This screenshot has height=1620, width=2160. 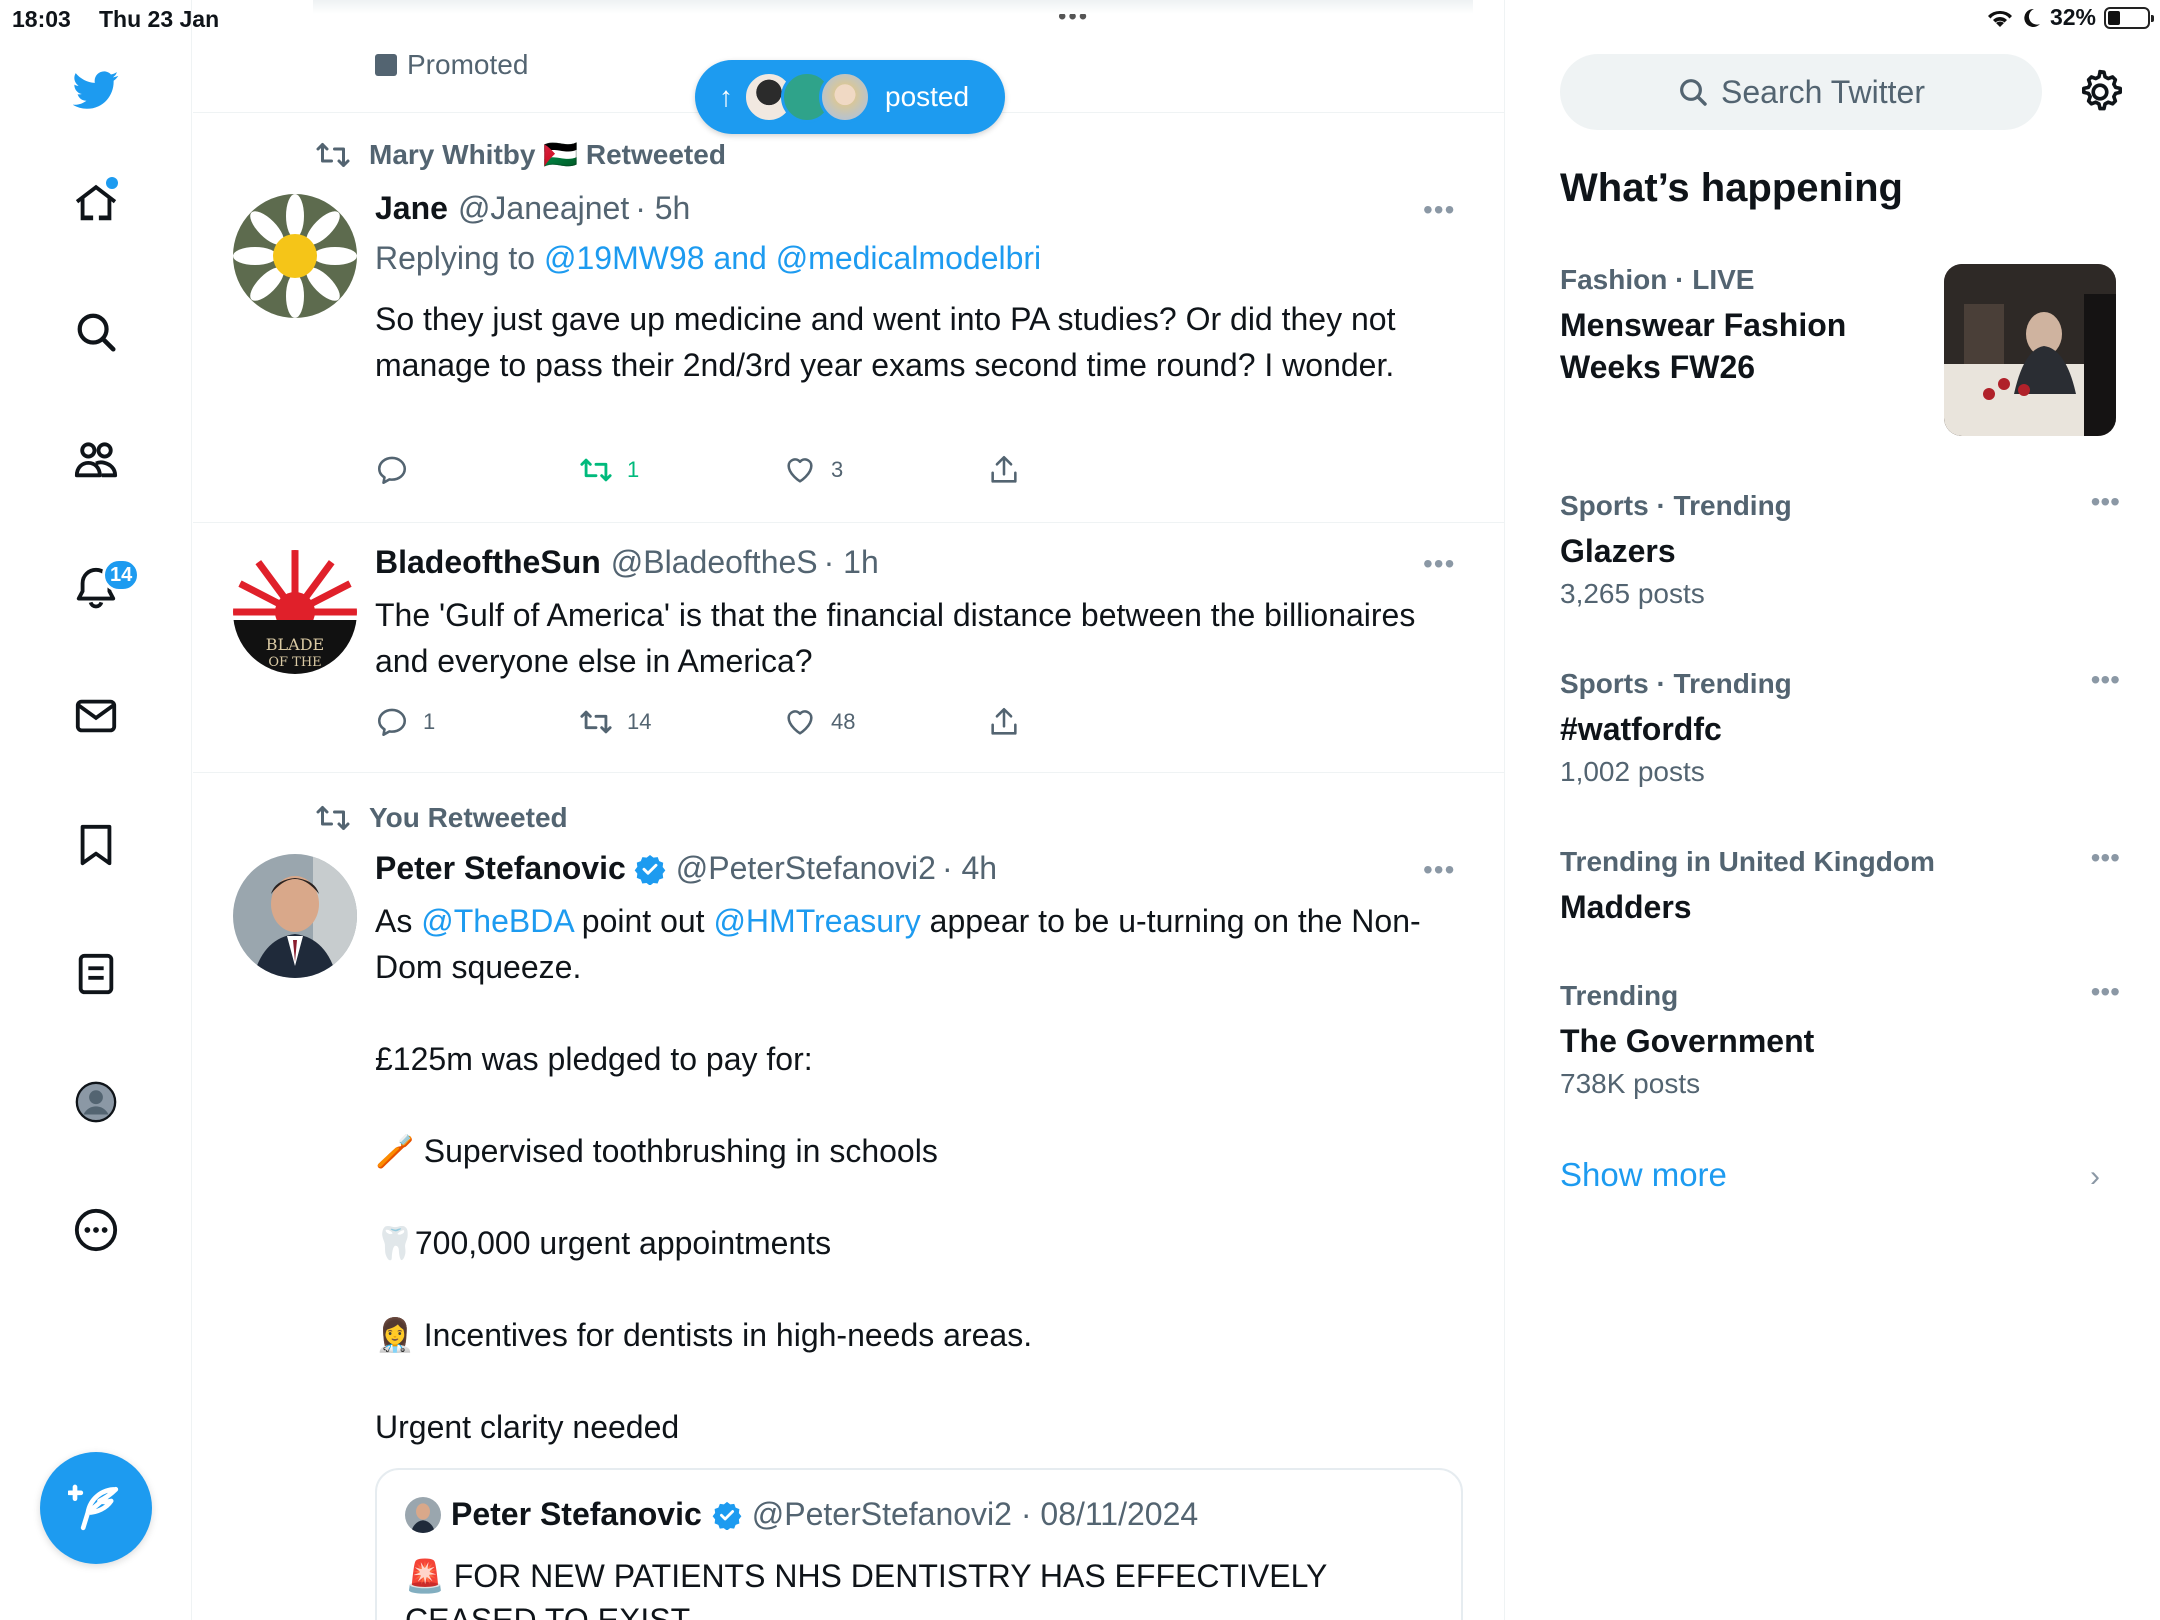 What do you see at coordinates (96, 460) in the screenshot?
I see `sidebar-item-communities` at bounding box center [96, 460].